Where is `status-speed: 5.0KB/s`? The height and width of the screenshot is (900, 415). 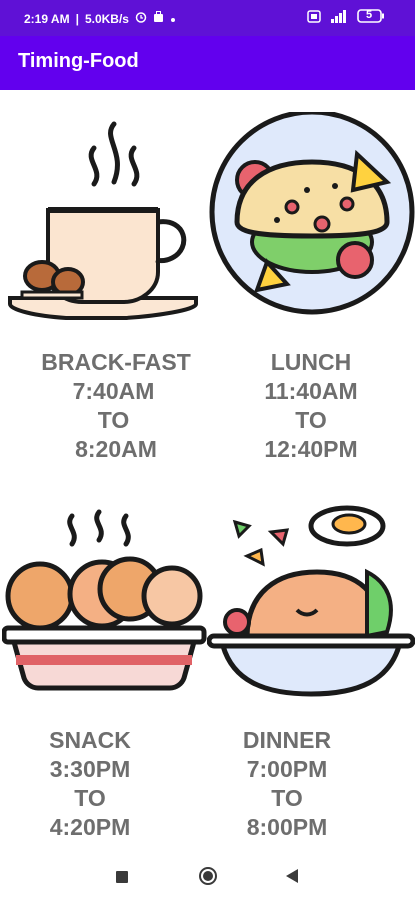
status-speed: 5.0KB/s is located at coordinates (106, 18).